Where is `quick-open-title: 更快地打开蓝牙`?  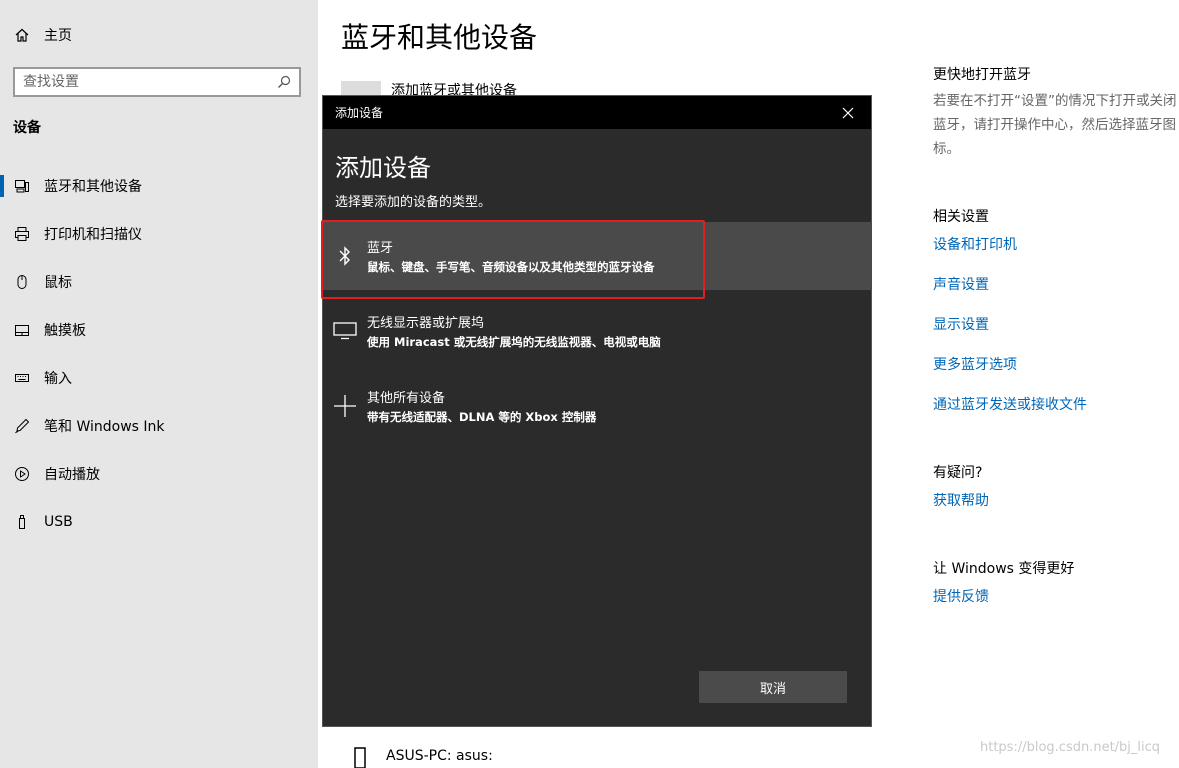 quick-open-title: 更快地打开蓝牙 is located at coordinates (982, 75).